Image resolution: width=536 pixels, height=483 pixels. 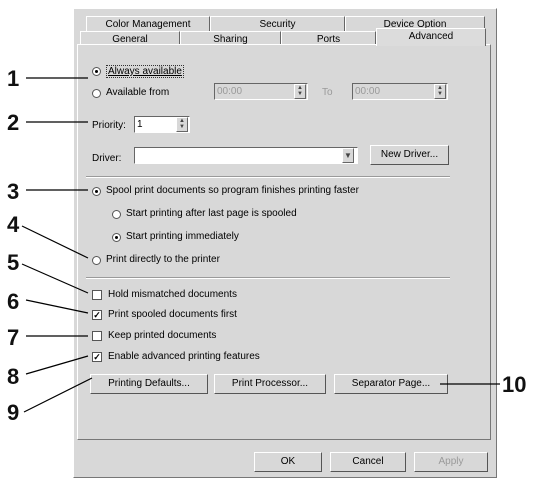 I want to click on callout-1: 1, so click(x=13, y=78).